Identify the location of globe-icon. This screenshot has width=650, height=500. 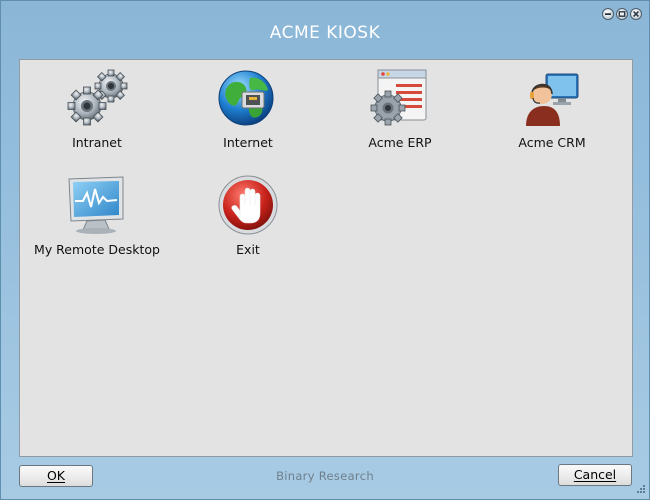
(246, 98).